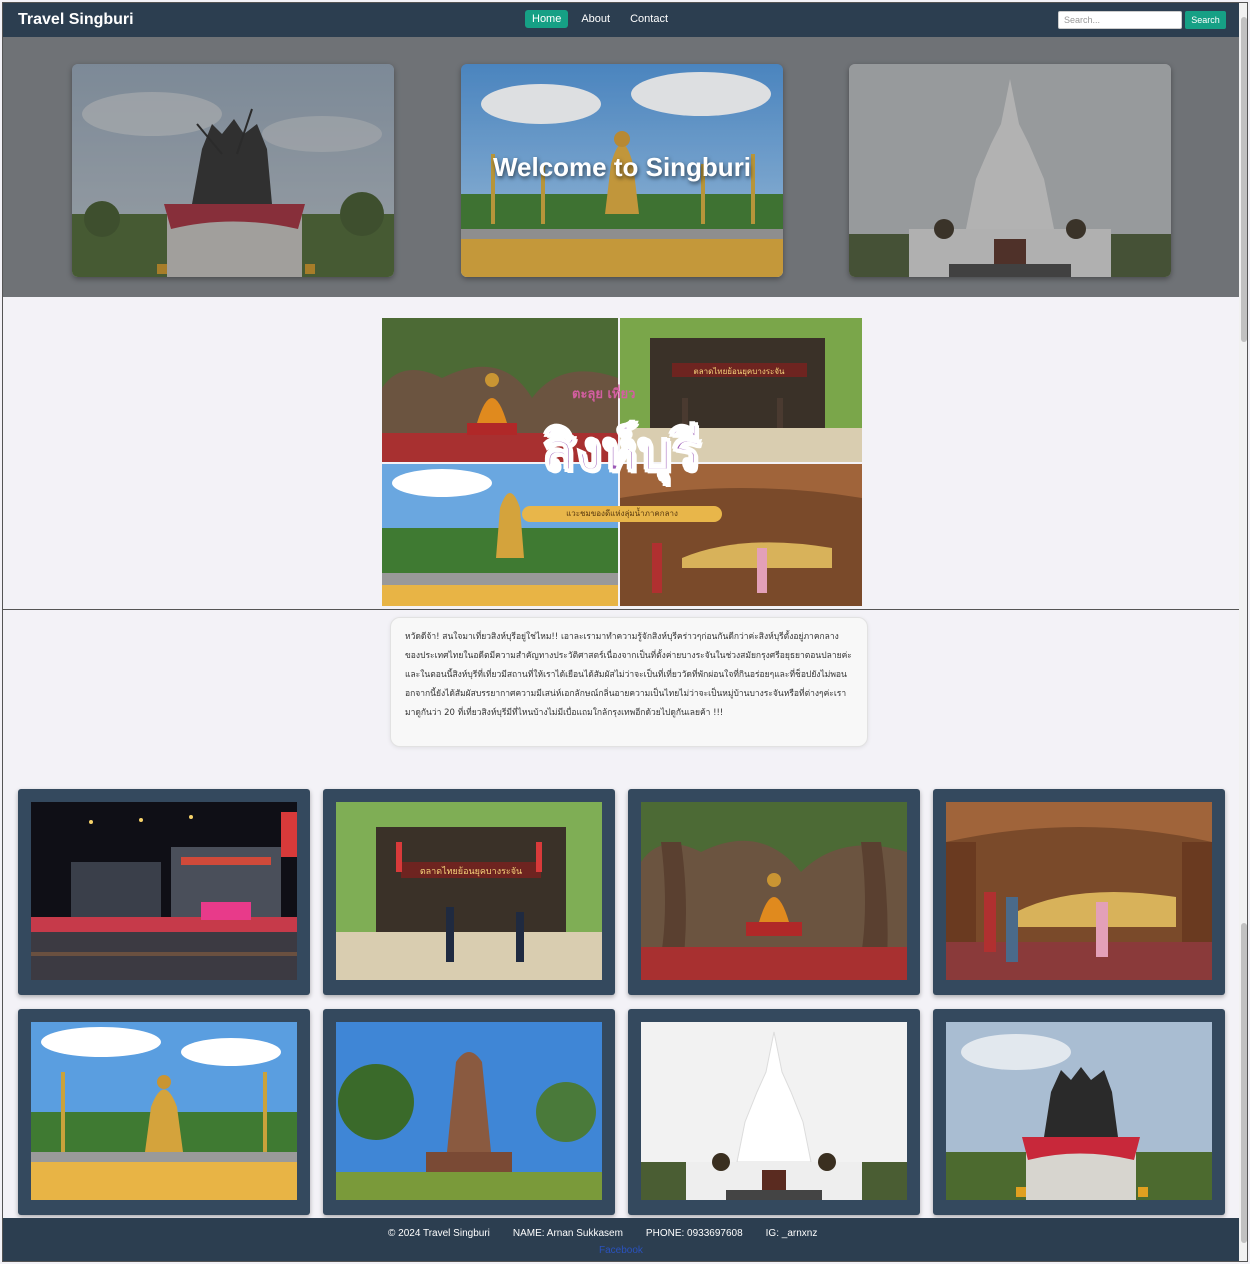  I want to click on nav-about-link: About, so click(595, 19).